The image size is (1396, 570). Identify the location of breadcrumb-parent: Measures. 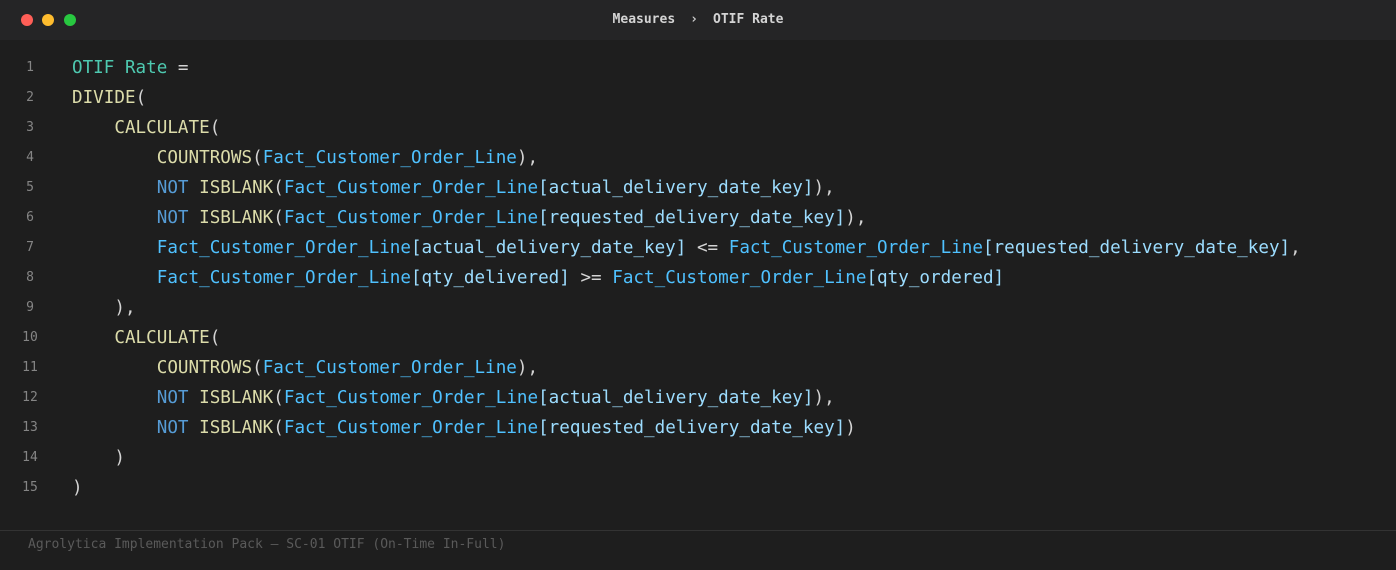
(644, 19).